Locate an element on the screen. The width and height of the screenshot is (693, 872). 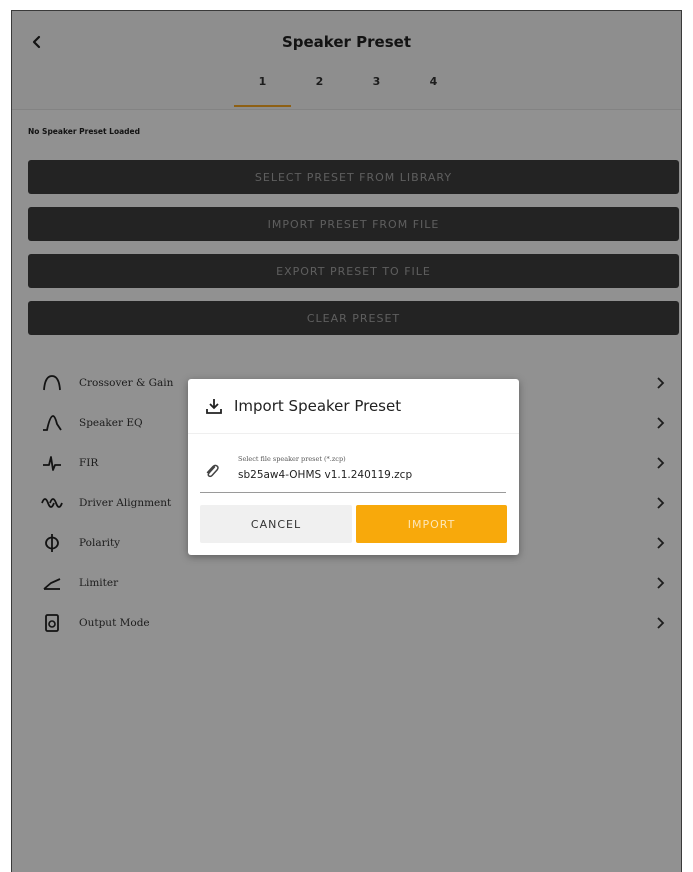
download-icon is located at coordinates (214, 406).